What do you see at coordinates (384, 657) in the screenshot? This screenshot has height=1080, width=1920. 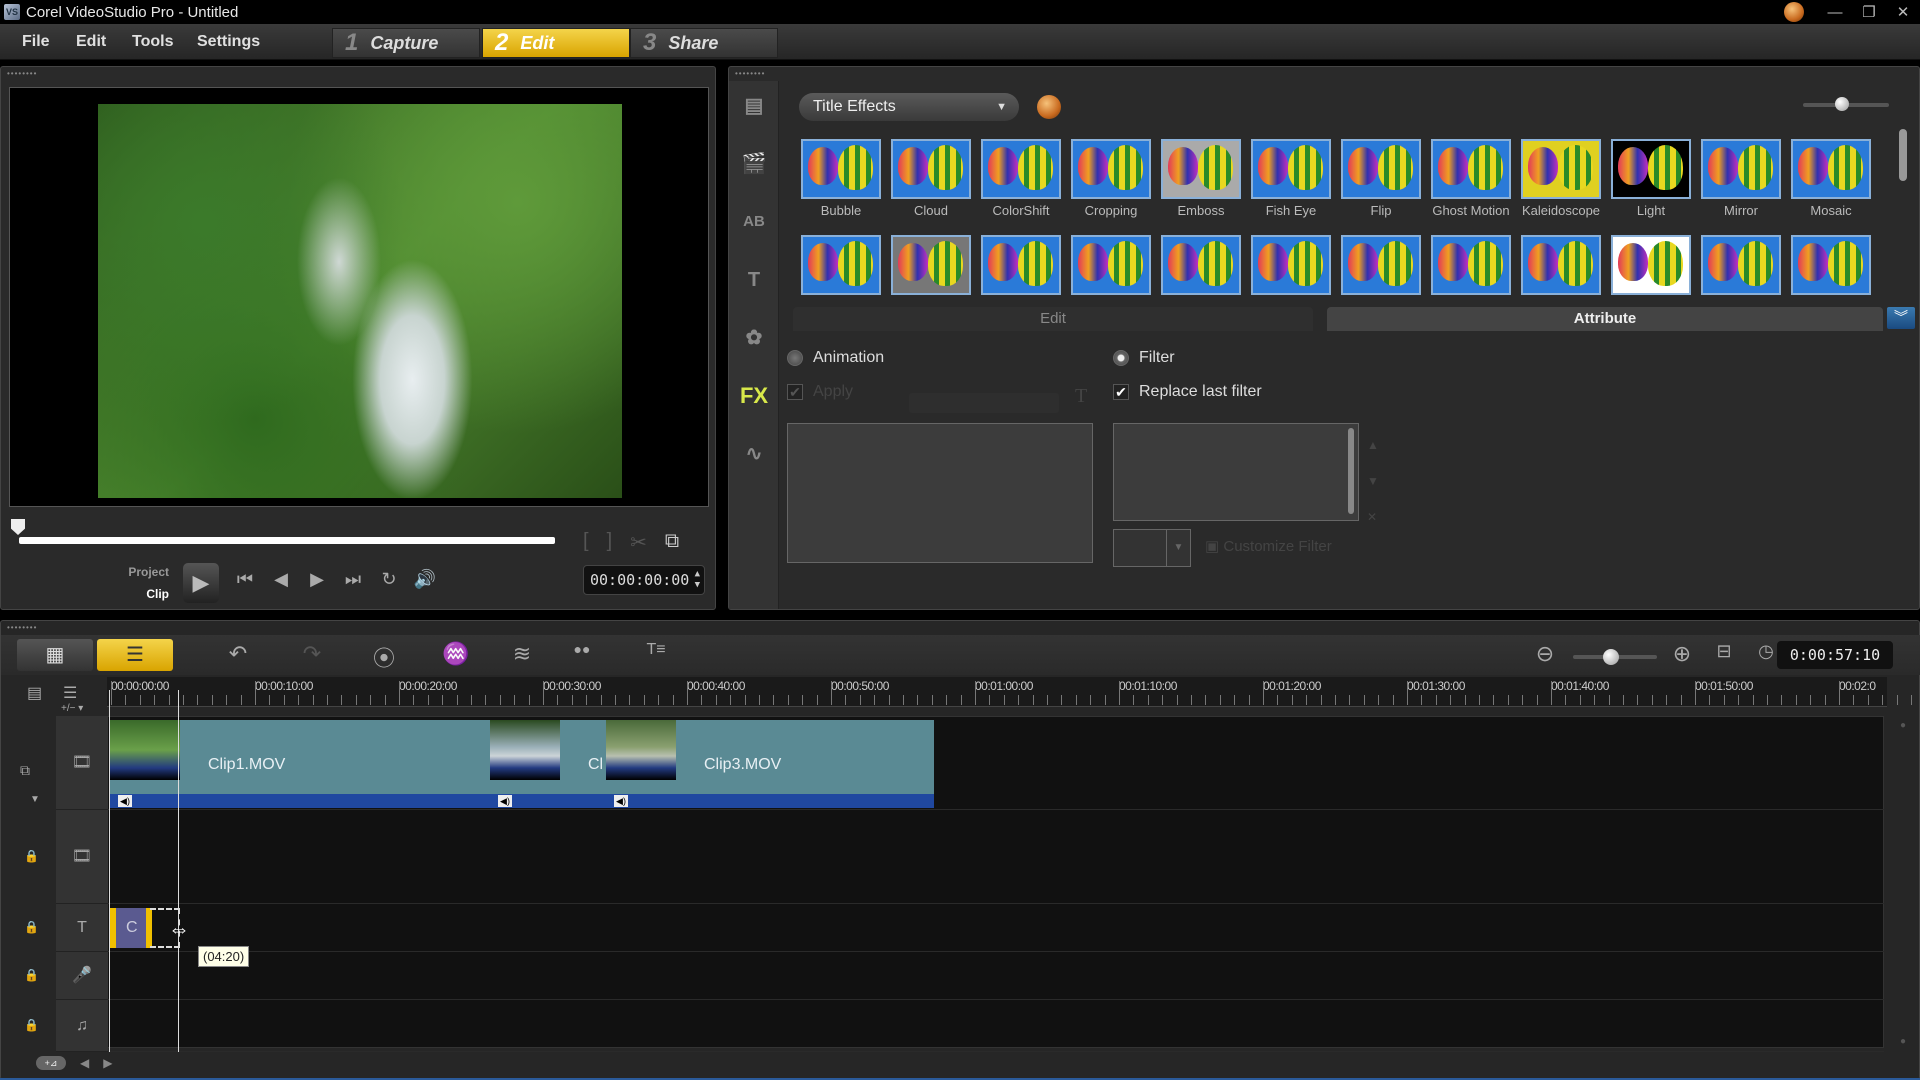 I see `record-capture-icon: ⦿` at bounding box center [384, 657].